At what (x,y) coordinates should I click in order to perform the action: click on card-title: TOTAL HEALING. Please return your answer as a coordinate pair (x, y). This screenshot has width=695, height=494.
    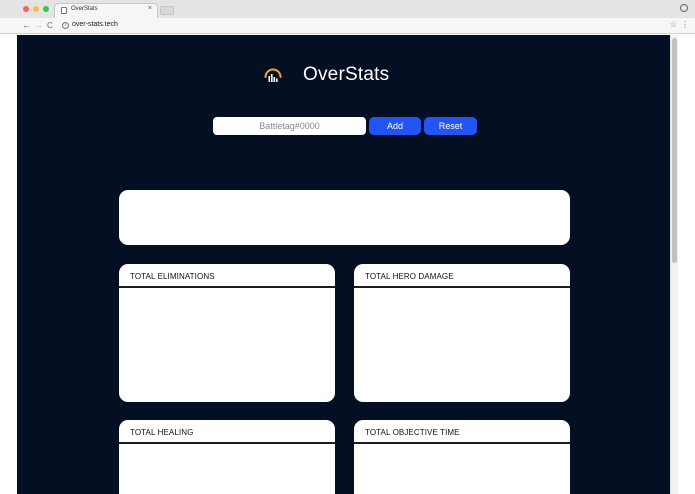
    Looking at the image, I should click on (227, 432).